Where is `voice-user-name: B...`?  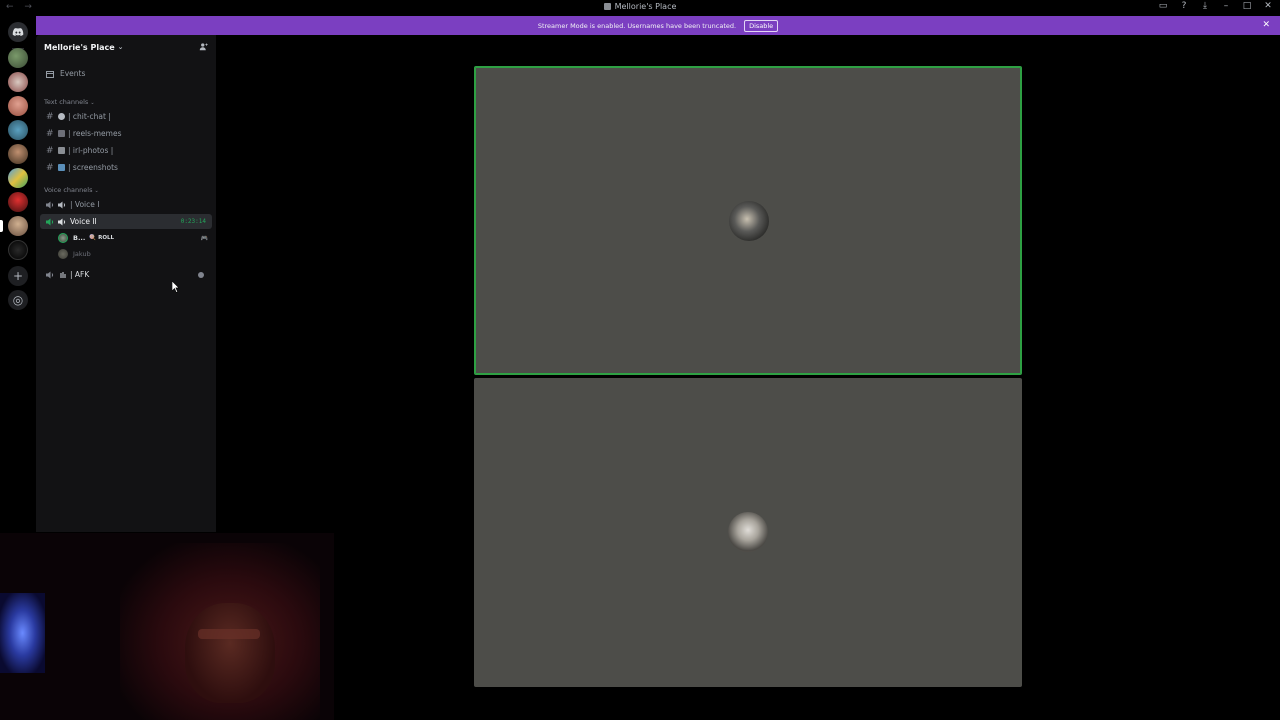
voice-user-name: B... is located at coordinates (79, 238).